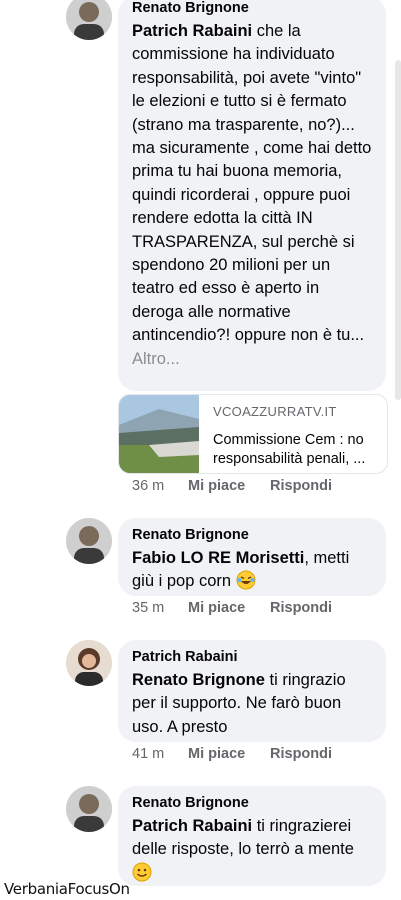  Describe the element at coordinates (218, 558) in the screenshot. I see `mention-link: Fabio LO RE Morisetti` at that location.